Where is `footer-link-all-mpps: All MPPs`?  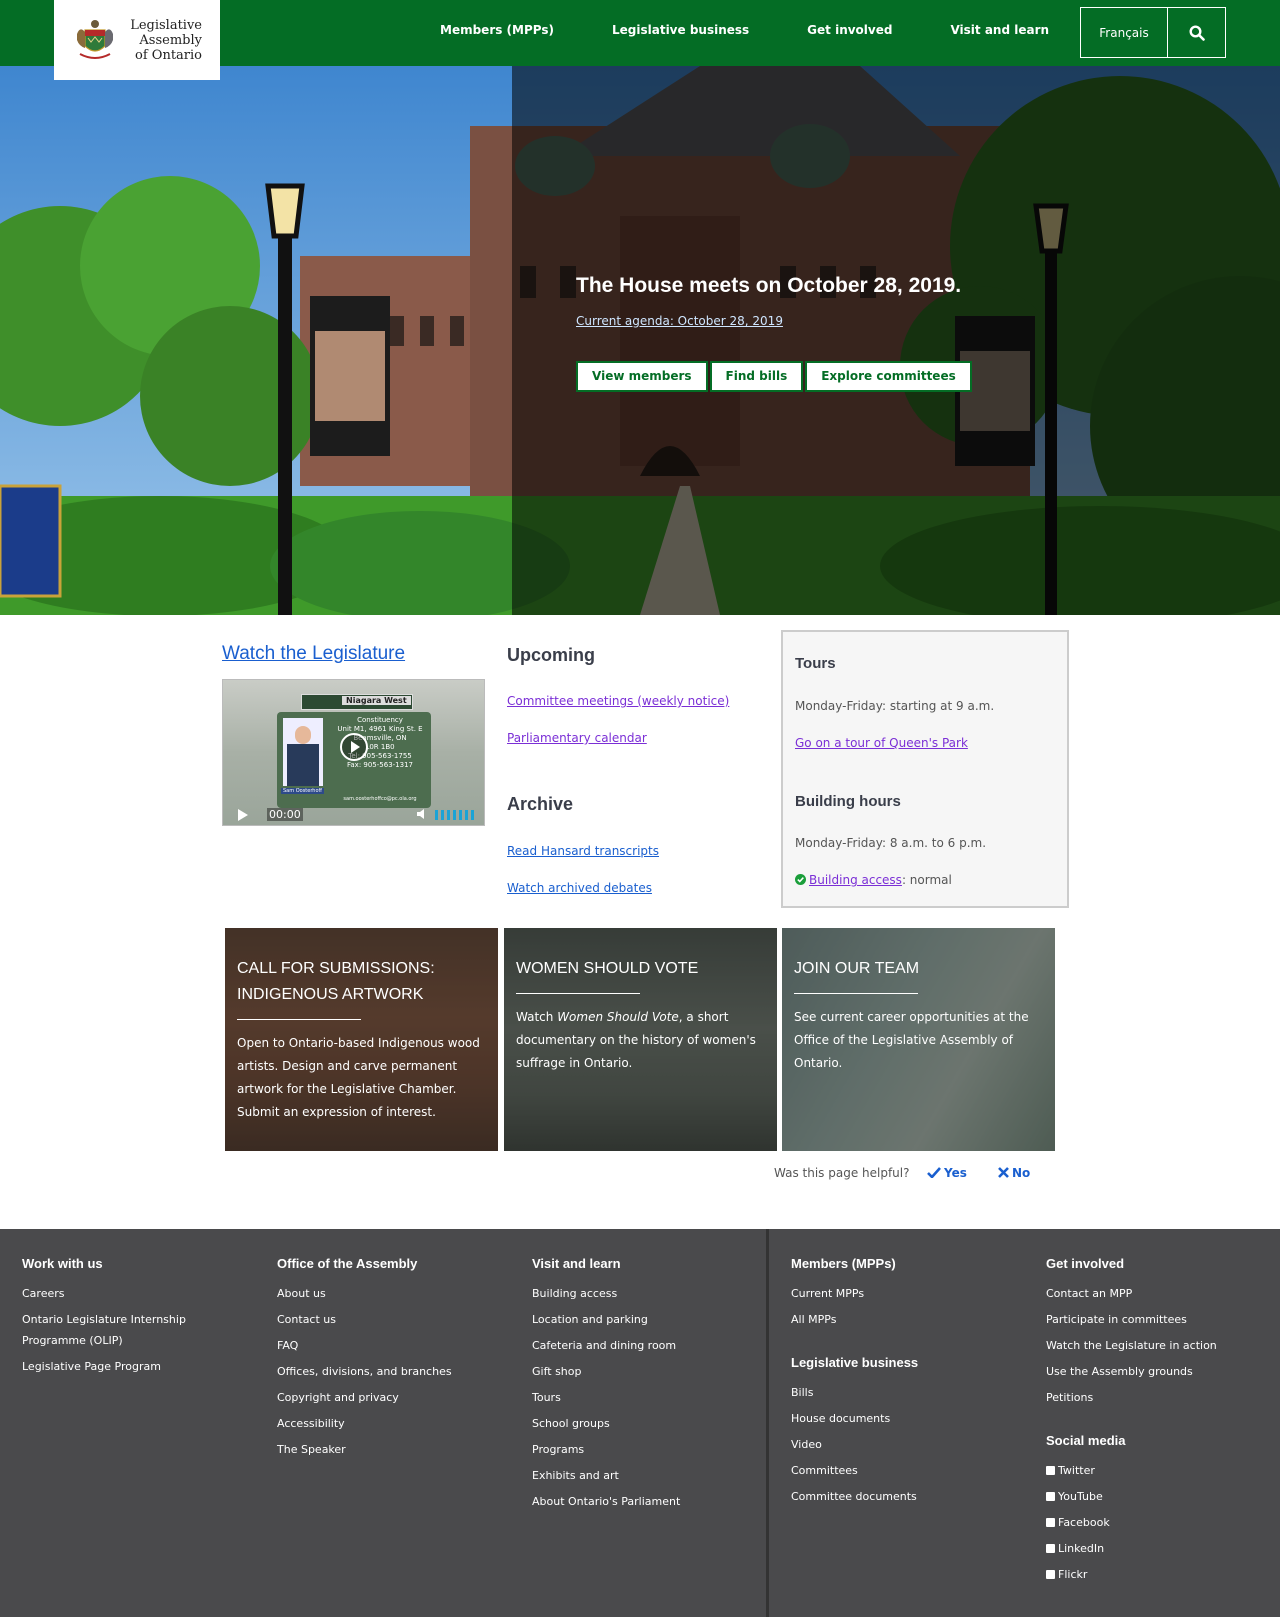
footer-link-all-mpps: All MPPs is located at coordinates (813, 1319).